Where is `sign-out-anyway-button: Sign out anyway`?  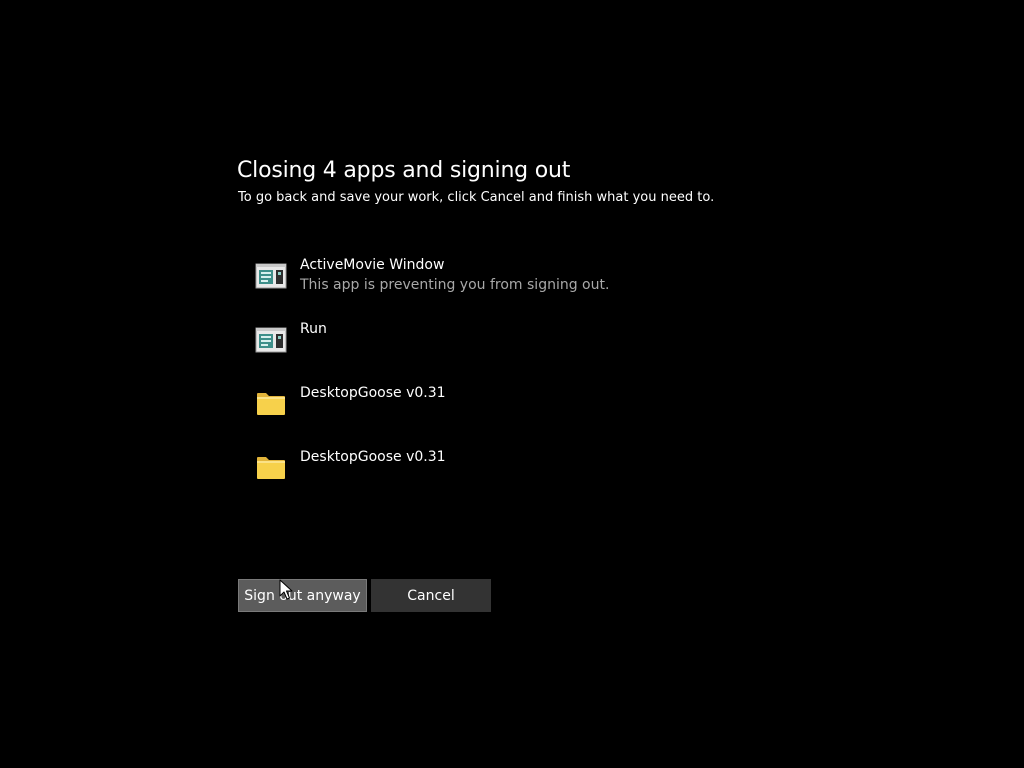
sign-out-anyway-button: Sign out anyway is located at coordinates (302, 595).